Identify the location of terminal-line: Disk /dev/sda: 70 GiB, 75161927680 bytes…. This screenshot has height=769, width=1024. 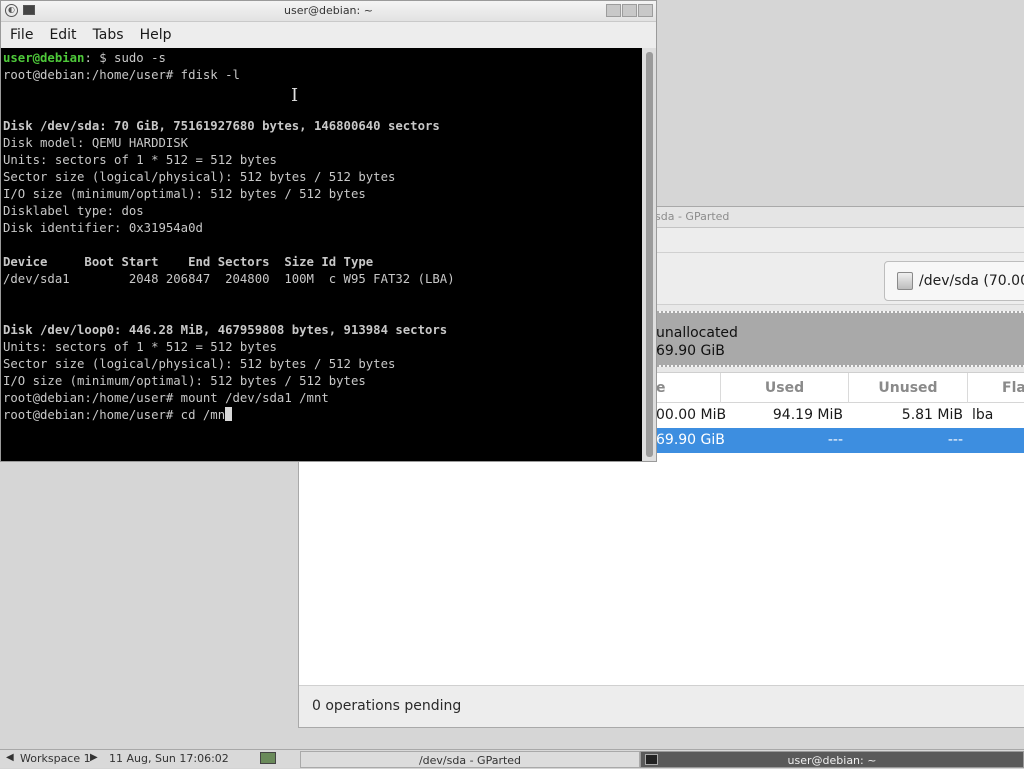
(221, 126).